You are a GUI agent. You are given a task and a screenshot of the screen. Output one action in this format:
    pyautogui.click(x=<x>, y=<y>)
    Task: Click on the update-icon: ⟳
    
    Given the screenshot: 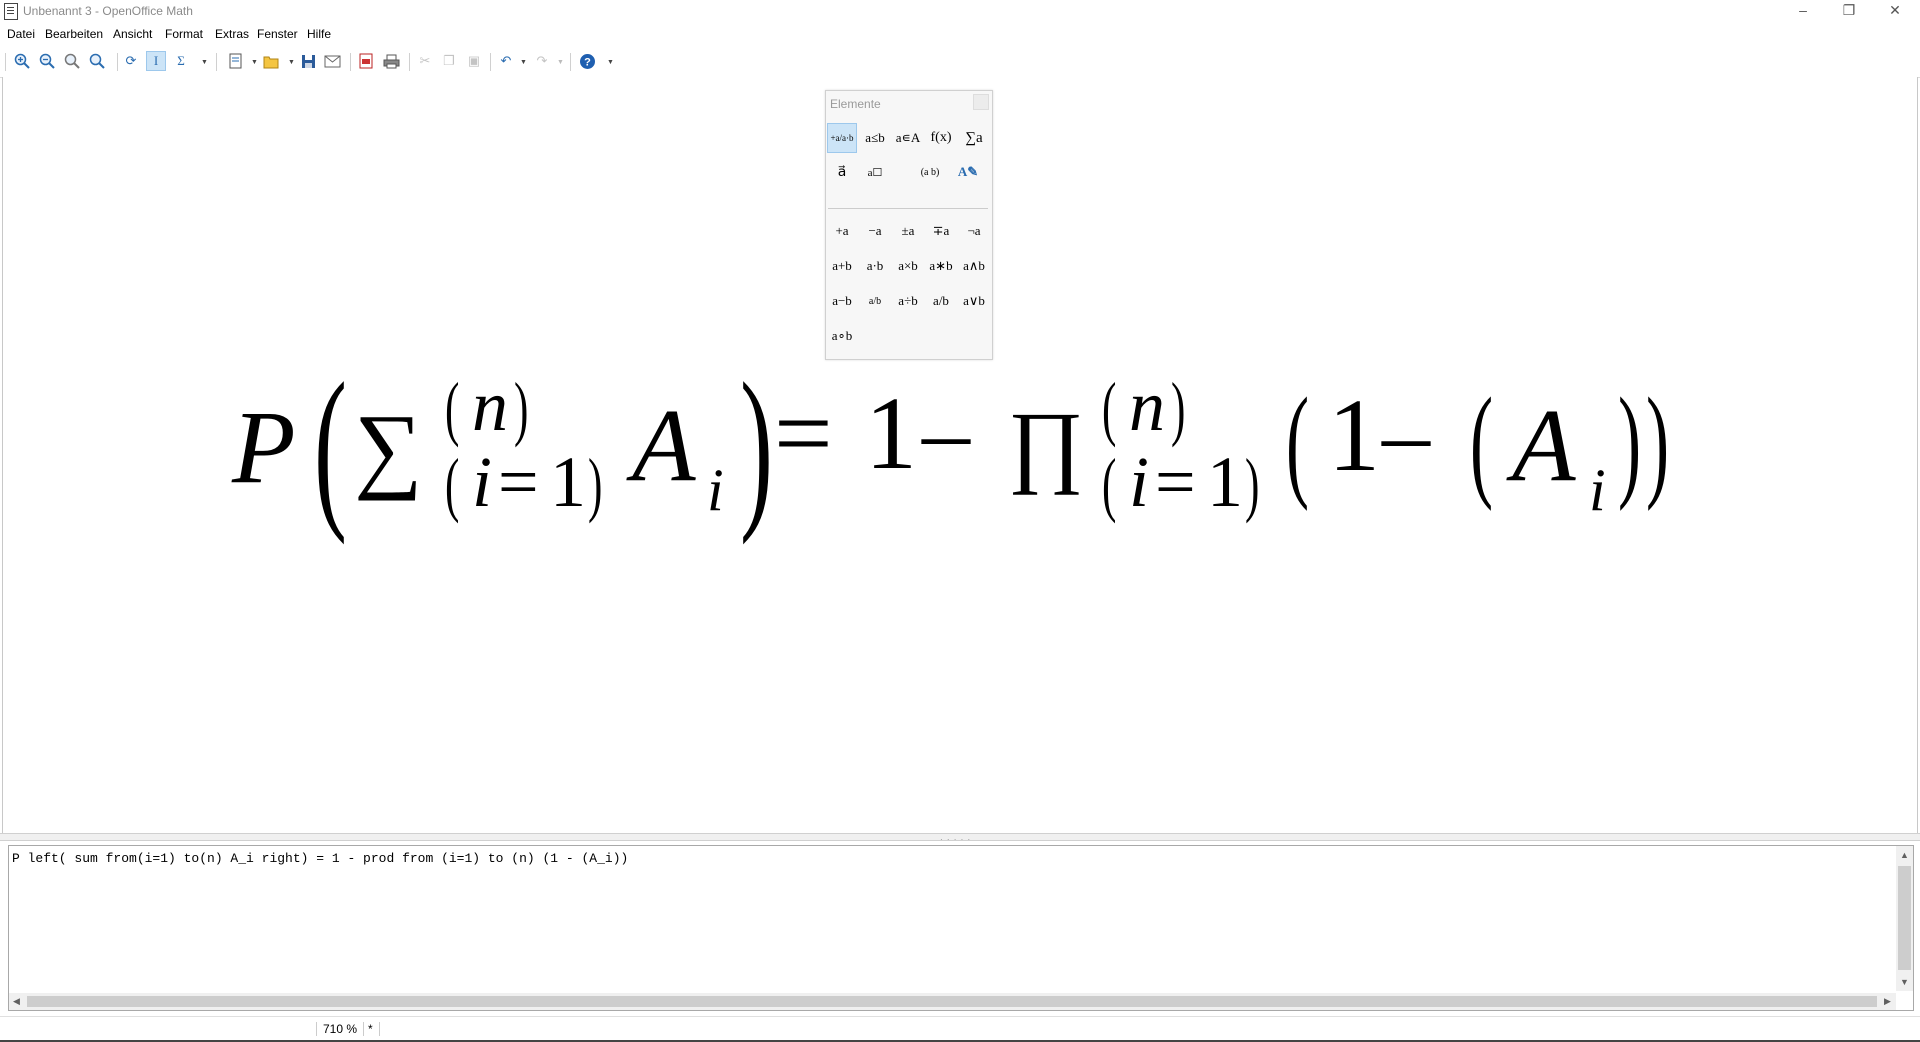 What is the action you would take?
    pyautogui.click(x=131, y=61)
    